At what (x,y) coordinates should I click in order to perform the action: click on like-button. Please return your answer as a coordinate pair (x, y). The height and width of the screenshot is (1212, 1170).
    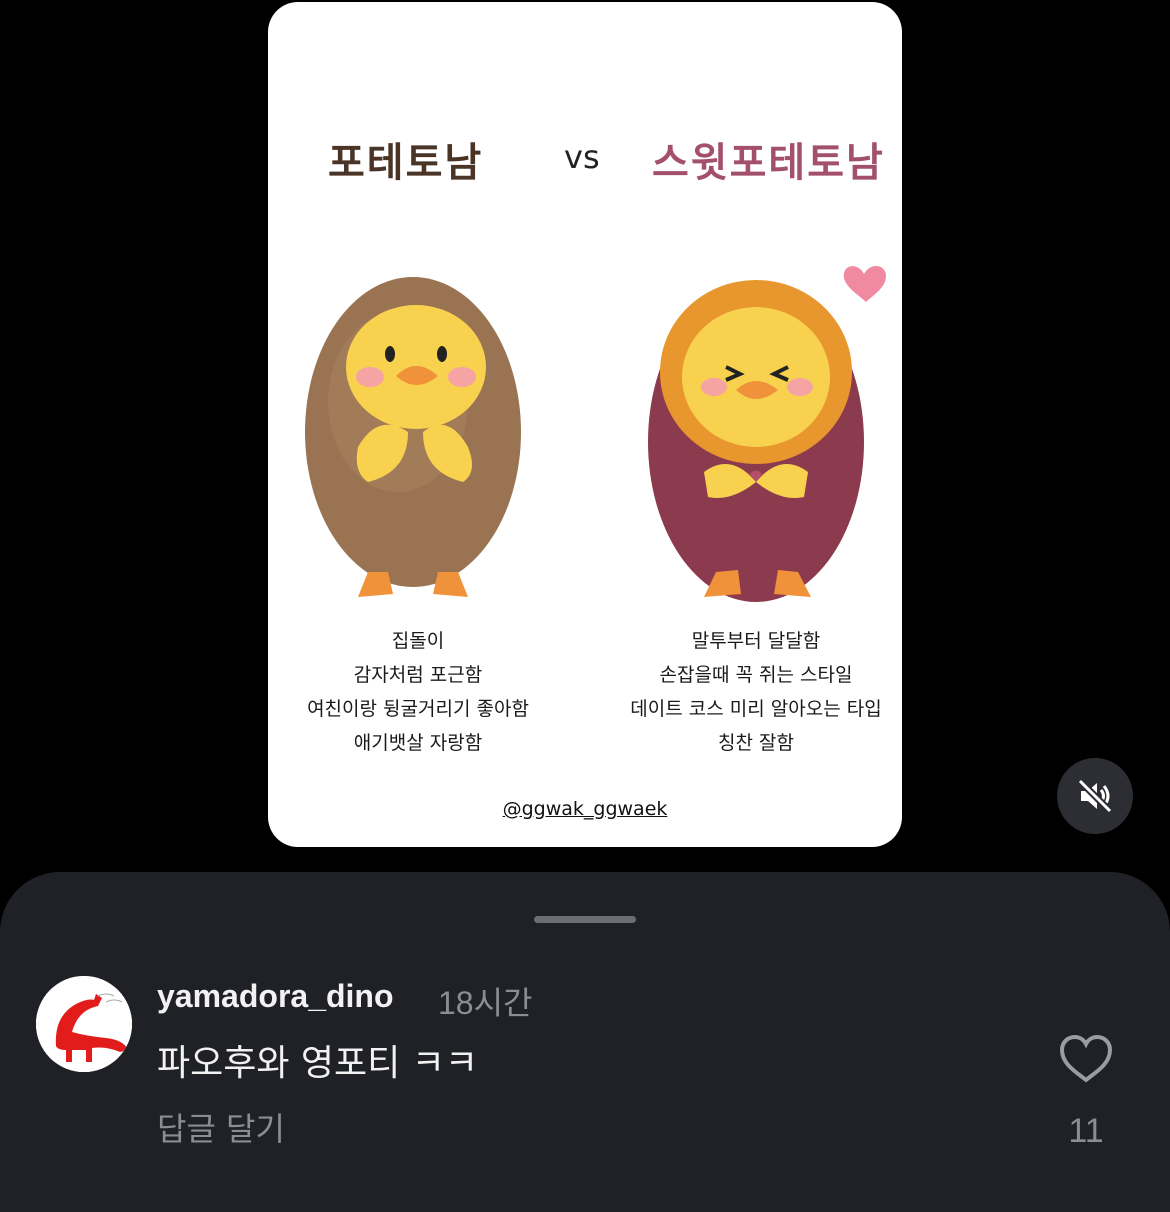
    Looking at the image, I should click on (1086, 1059).